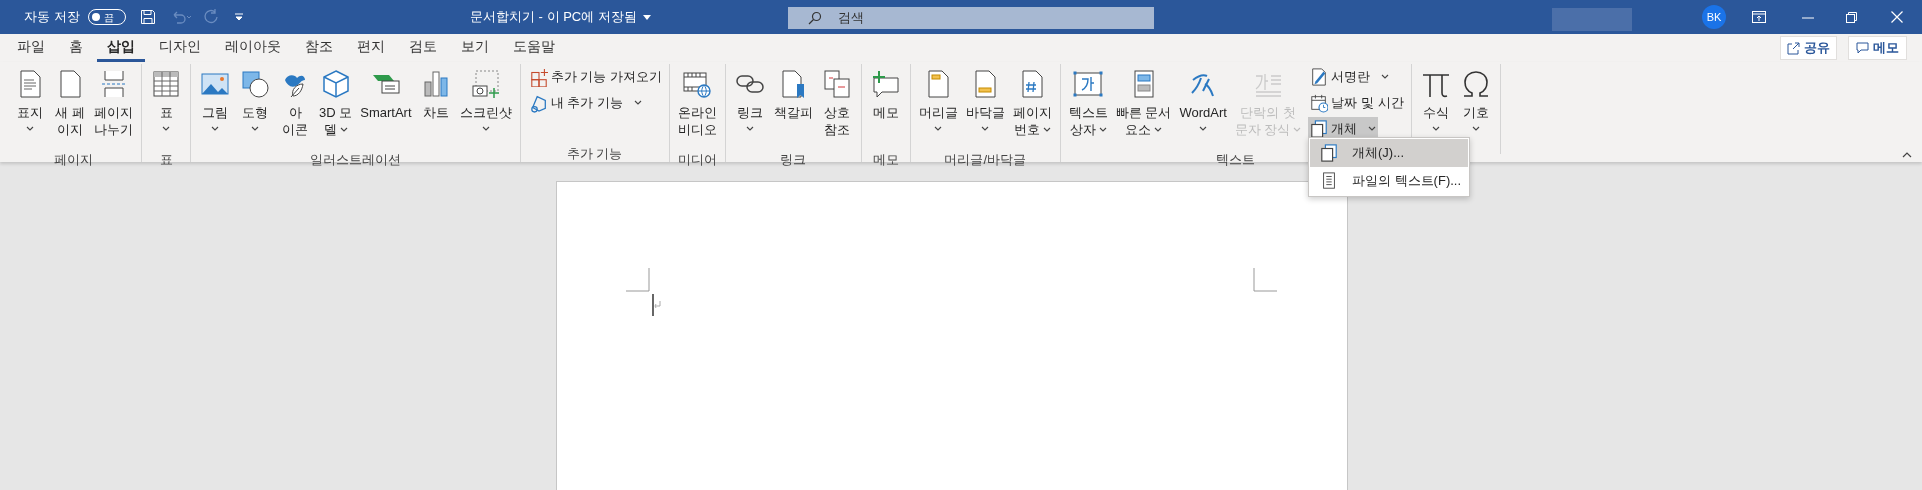 The height and width of the screenshot is (490, 1922). Describe the element at coordinates (1088, 107) in the screenshot. I see `ribbon-button: 텍스트 상자` at that location.